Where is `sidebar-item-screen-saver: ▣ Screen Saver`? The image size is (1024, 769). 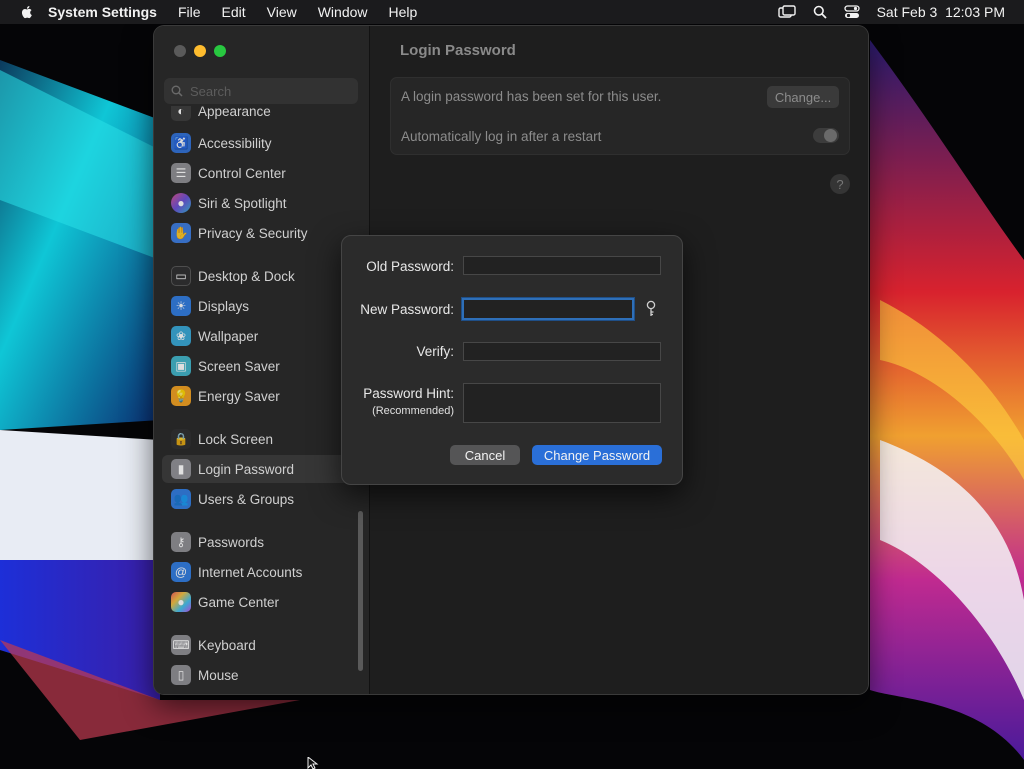
sidebar-item-screen-saver: ▣ Screen Saver is located at coordinates (257, 366).